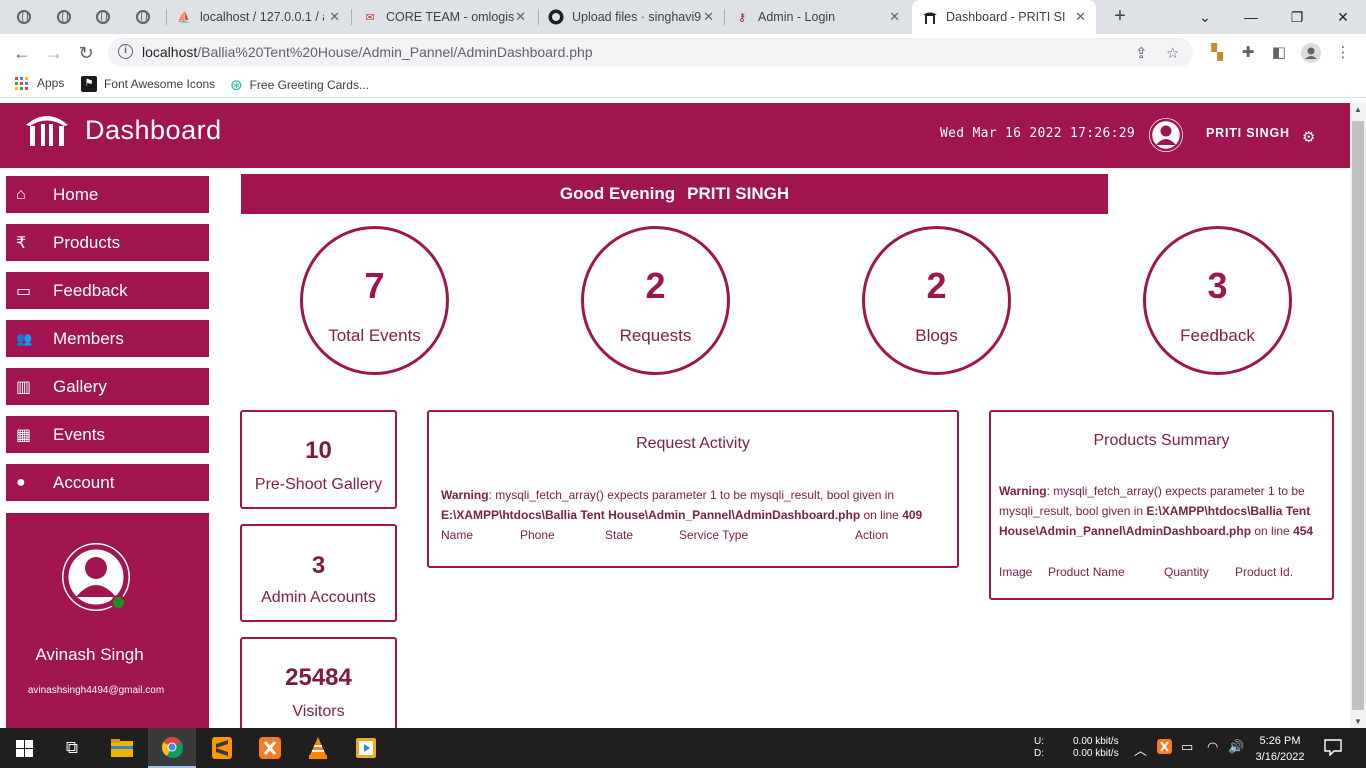  I want to click on info-icon: i, so click(125, 51).